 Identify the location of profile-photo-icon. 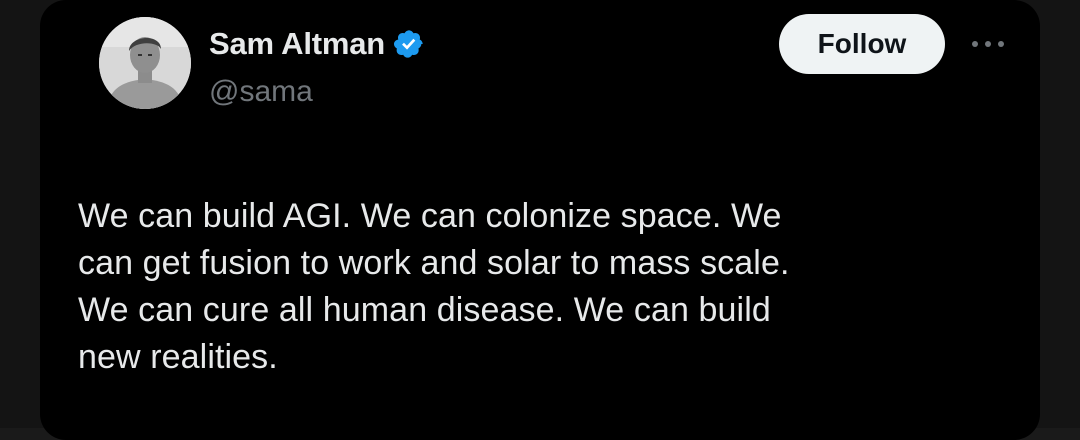
(145, 63).